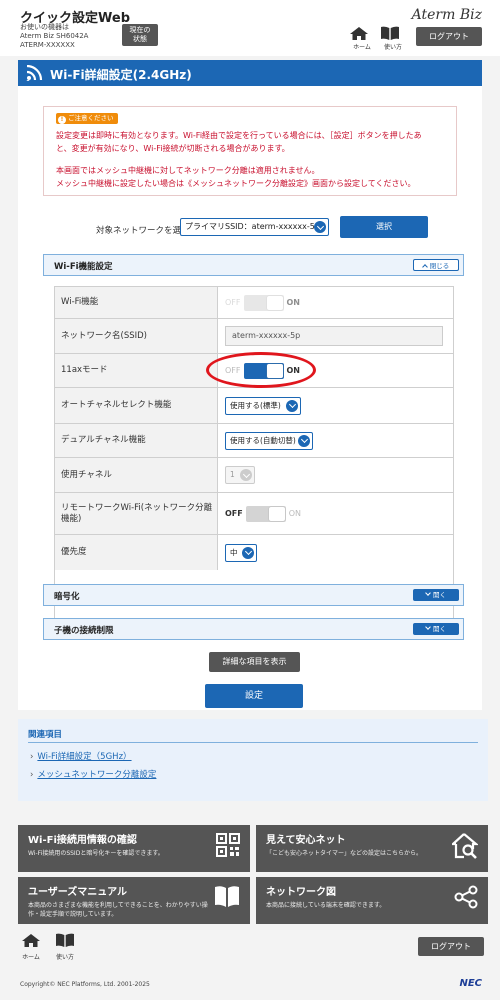  I want to click on channel-select: 1, so click(240, 475).